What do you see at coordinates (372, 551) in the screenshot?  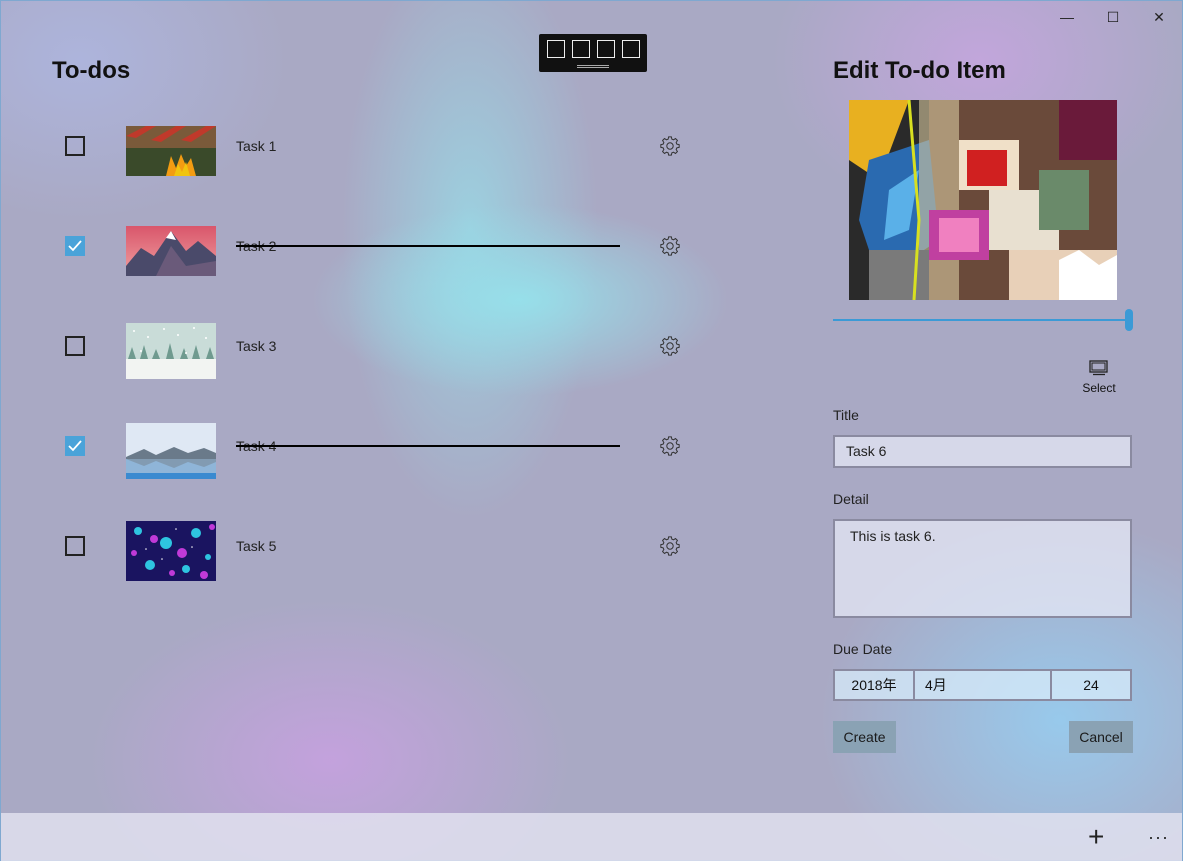 I see `todo-item: Task 5` at bounding box center [372, 551].